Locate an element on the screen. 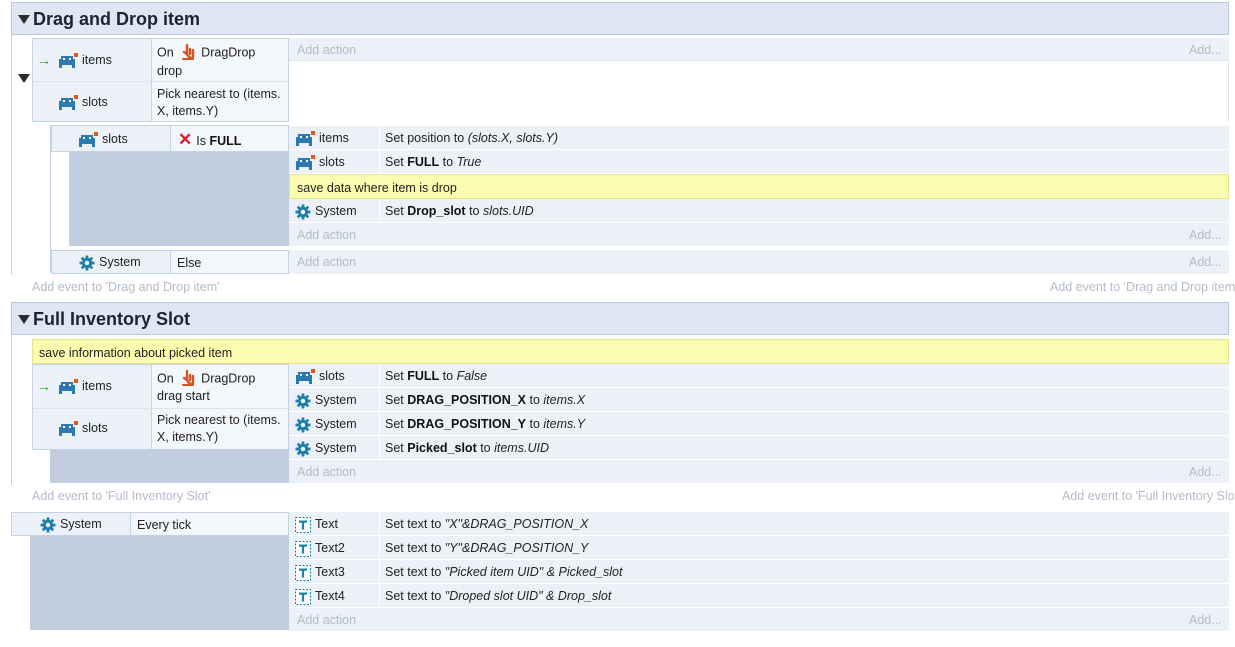 The height and width of the screenshot is (647, 1235). action-text: Set Drop_slot to slots.UID is located at coordinates (459, 211).